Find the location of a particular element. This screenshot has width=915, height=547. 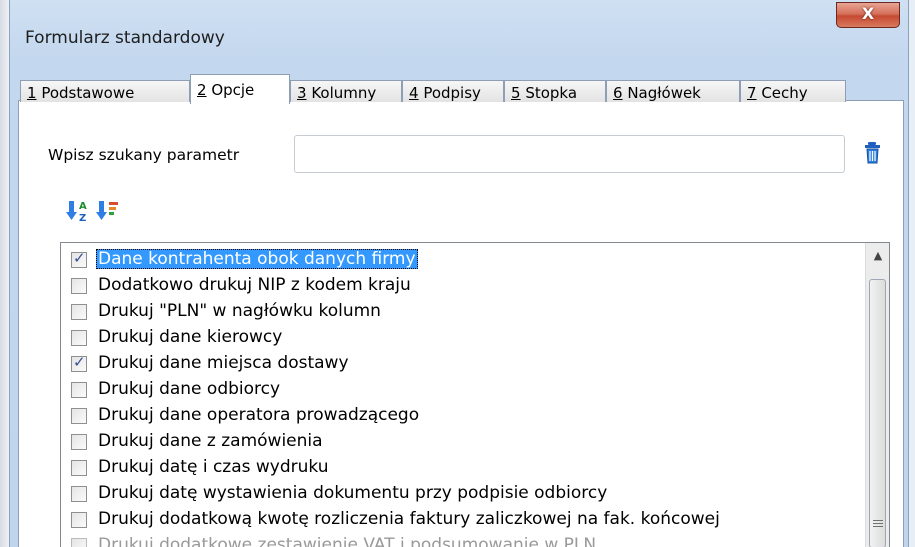

tab-mnemonic: 3 is located at coordinates (302, 93).